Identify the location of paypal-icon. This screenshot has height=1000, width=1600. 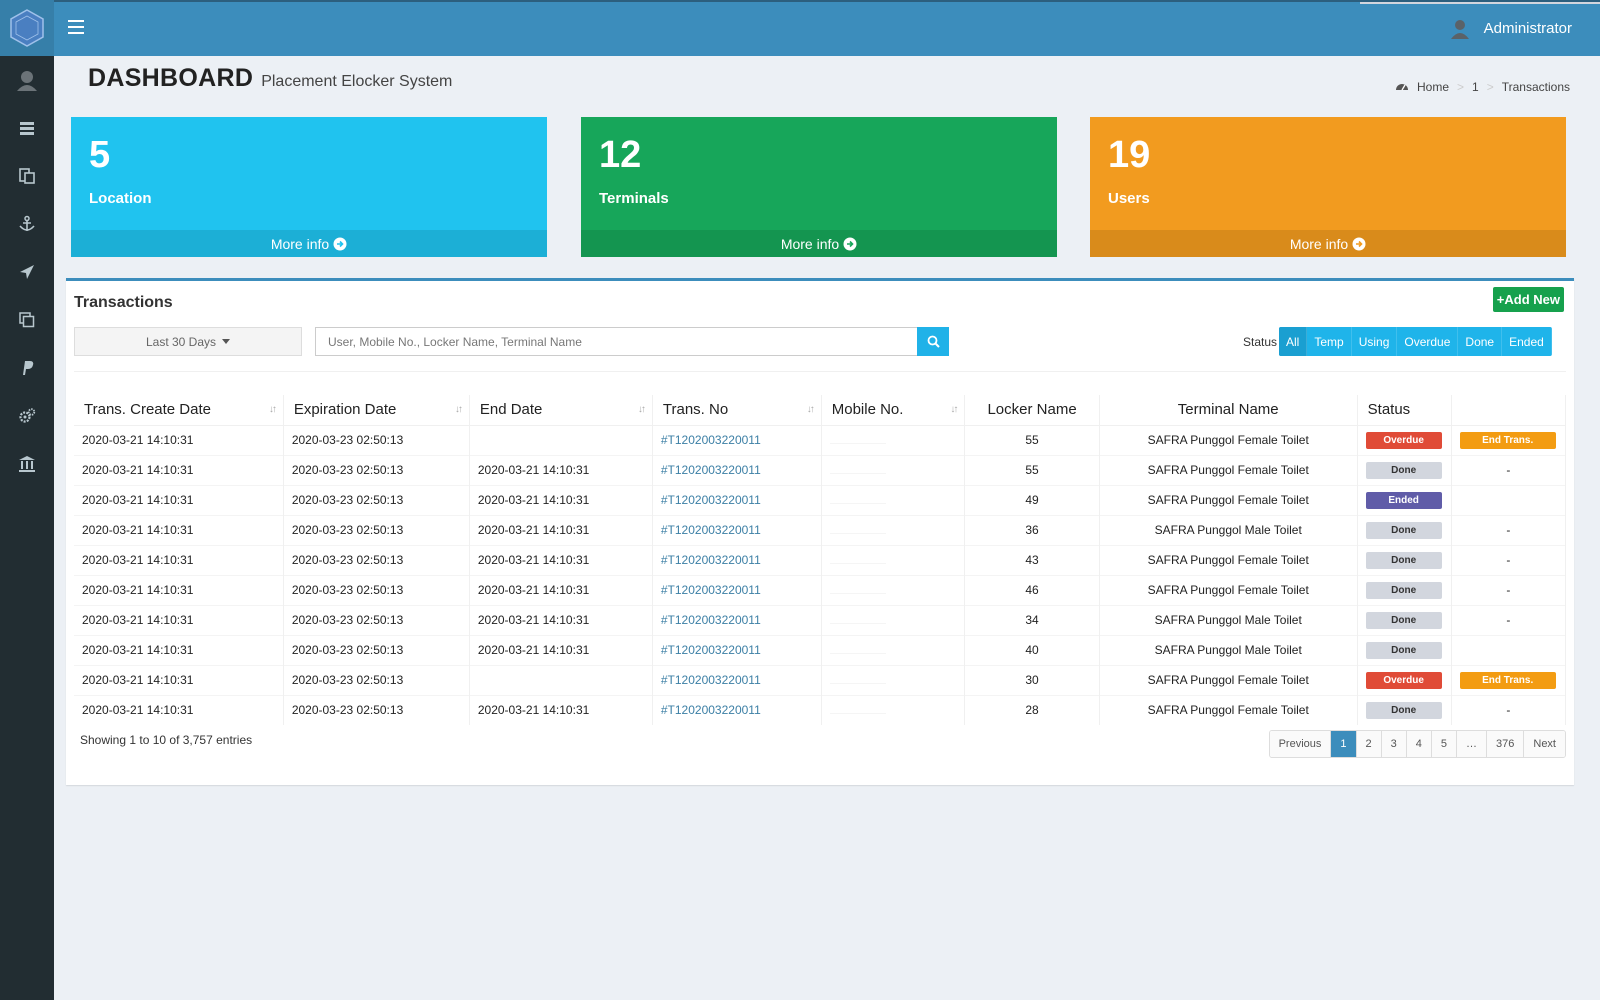
(28, 368).